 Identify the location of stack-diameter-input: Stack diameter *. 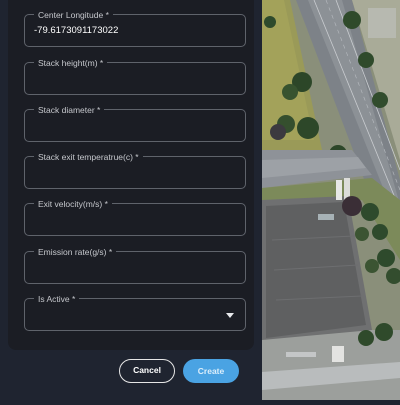
(135, 123).